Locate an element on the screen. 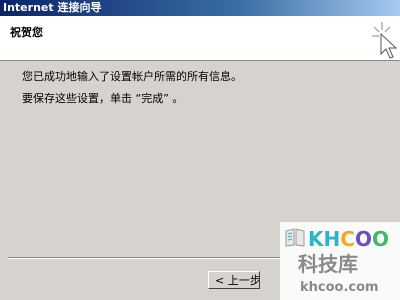  wizard-content: 您已成功地输入了设置帐户所需的所有信息。 要保存这些设置，单击 “完成” 。 is located at coordinates (132, 92).